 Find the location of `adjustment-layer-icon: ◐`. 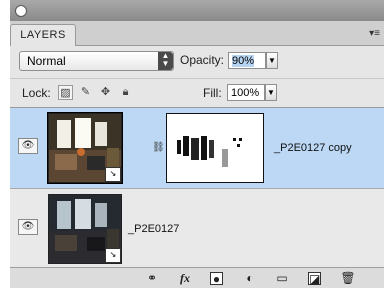

adjustment-layer-icon: ◐ is located at coordinates (250, 278).